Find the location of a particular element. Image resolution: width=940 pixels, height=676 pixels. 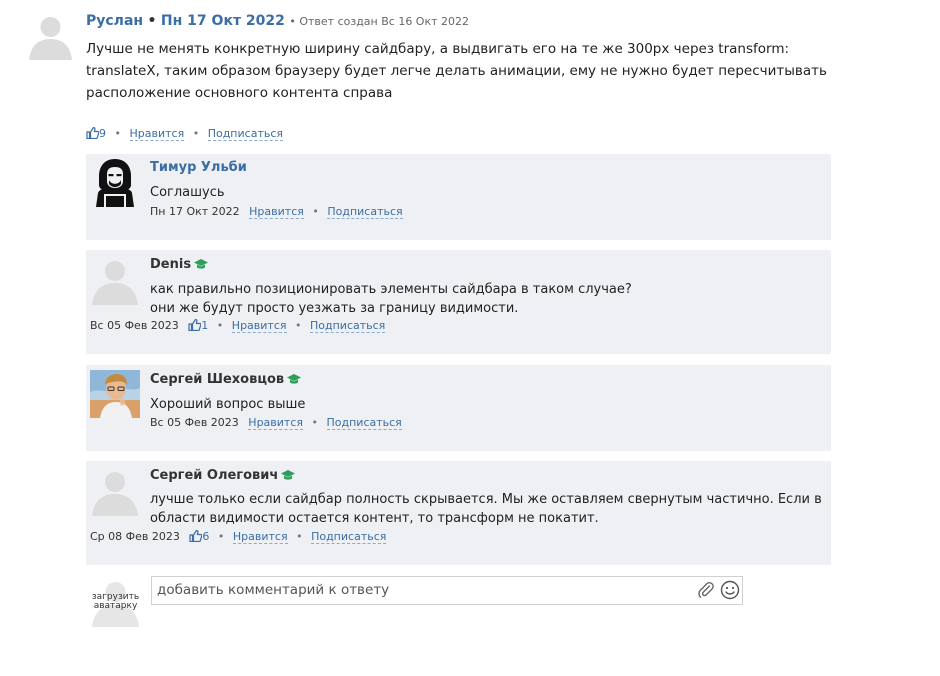

reply-author-link: Сергей Шеховцов is located at coordinates (217, 379).